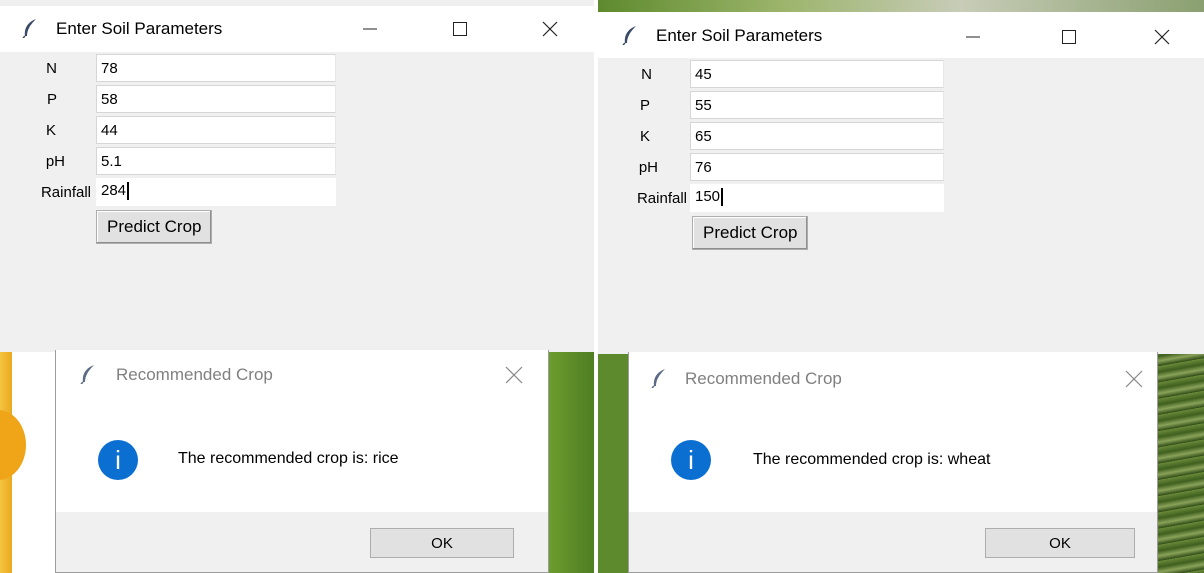 Image resolution: width=1204 pixels, height=573 pixels. Describe the element at coordinates (872, 459) in the screenshot. I see `dialog-message: The recommended crop is: wheat` at that location.